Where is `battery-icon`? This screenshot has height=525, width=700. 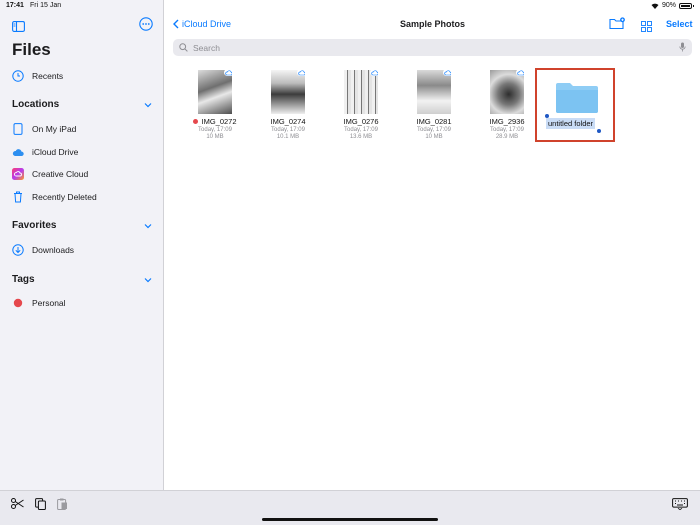 battery-icon is located at coordinates (686, 5).